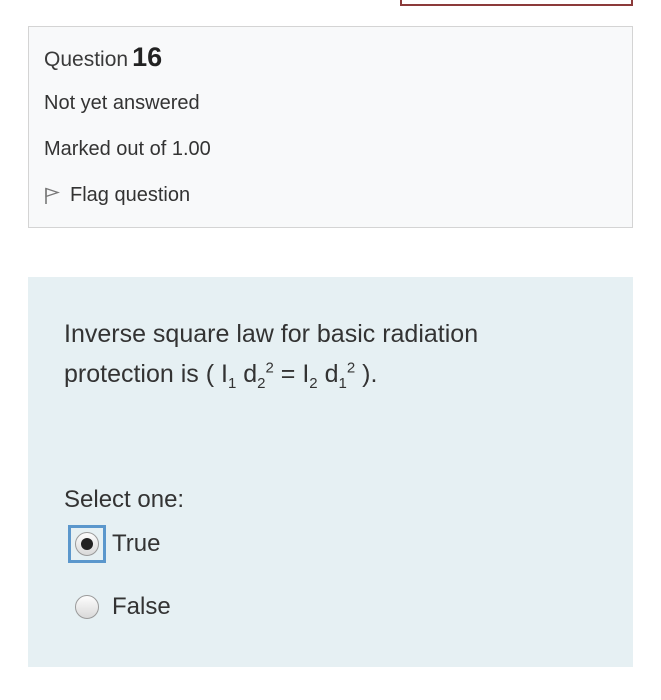 Image resolution: width=661 pixels, height=700 pixels. I want to click on answer-option-false: False, so click(119, 607).